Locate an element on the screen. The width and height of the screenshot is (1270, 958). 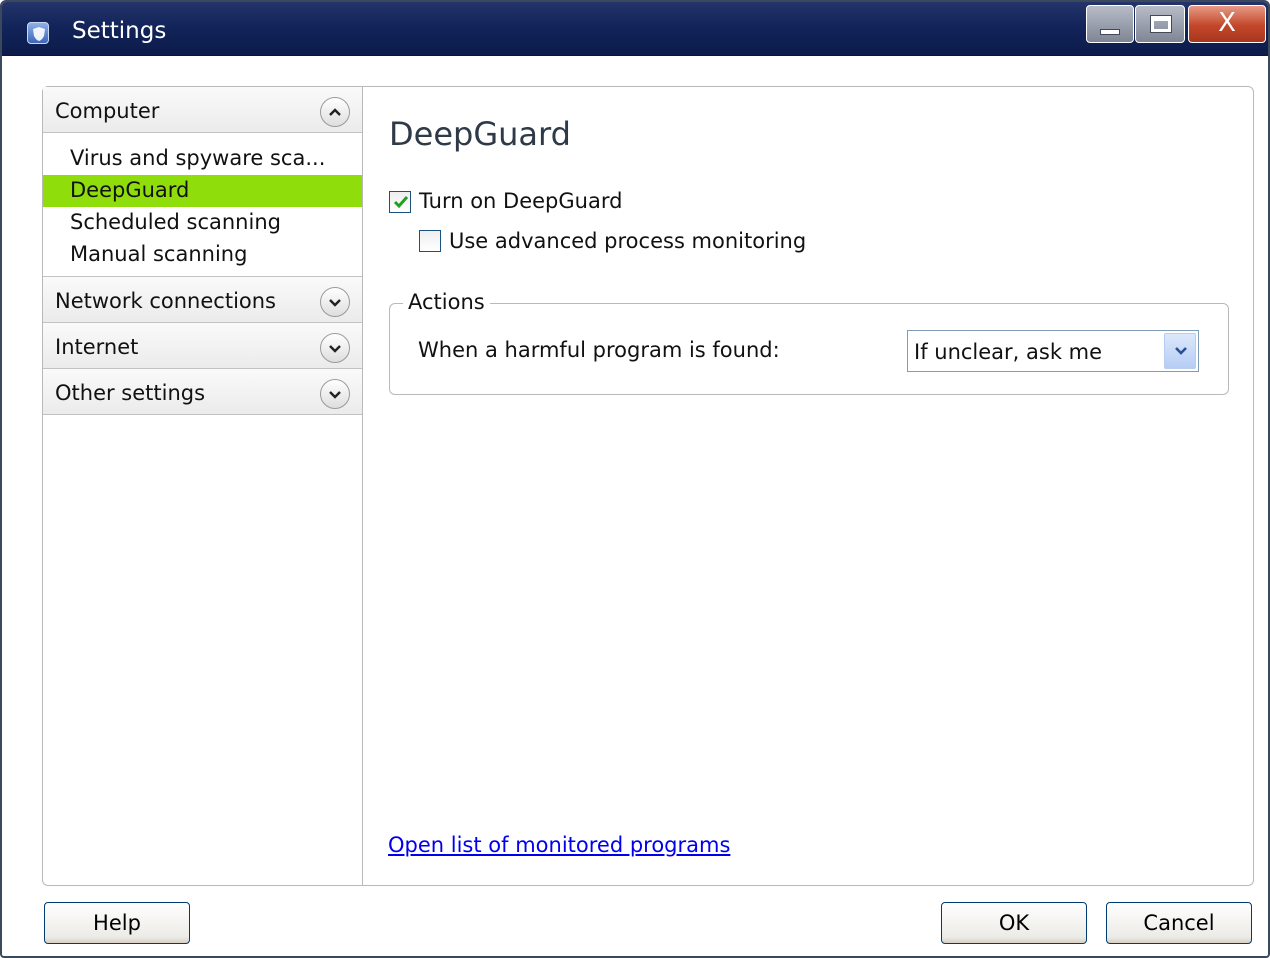
category-label: Network connections is located at coordinates (166, 301).